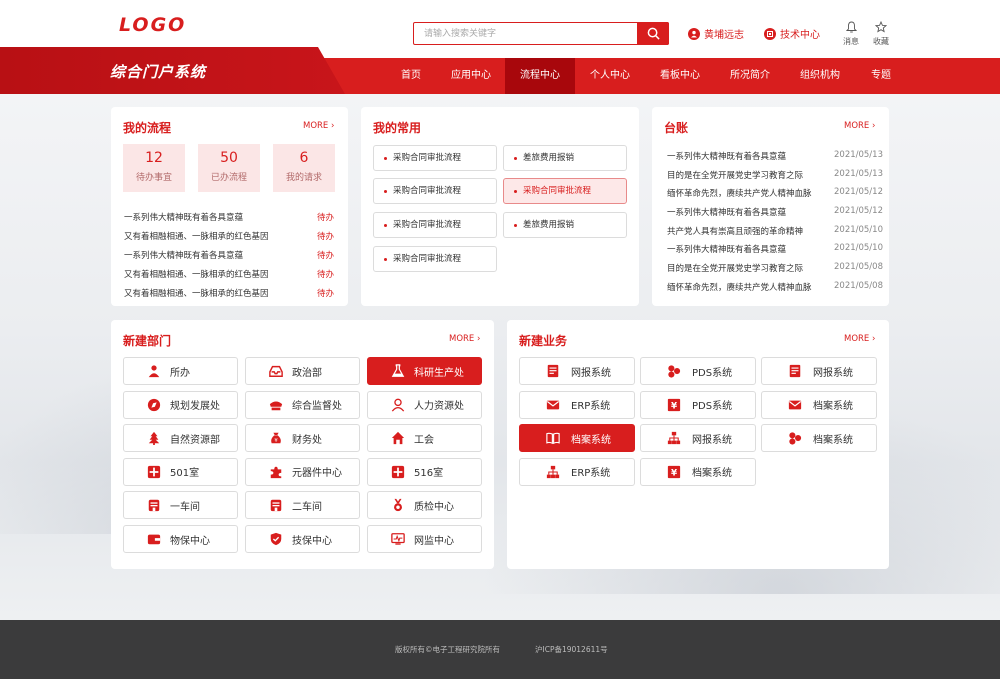  What do you see at coordinates (775, 231) in the screenshot?
I see `ledger-row: 共产党人具有崇高且顽强的革命精神 2021/05/10` at bounding box center [775, 231].